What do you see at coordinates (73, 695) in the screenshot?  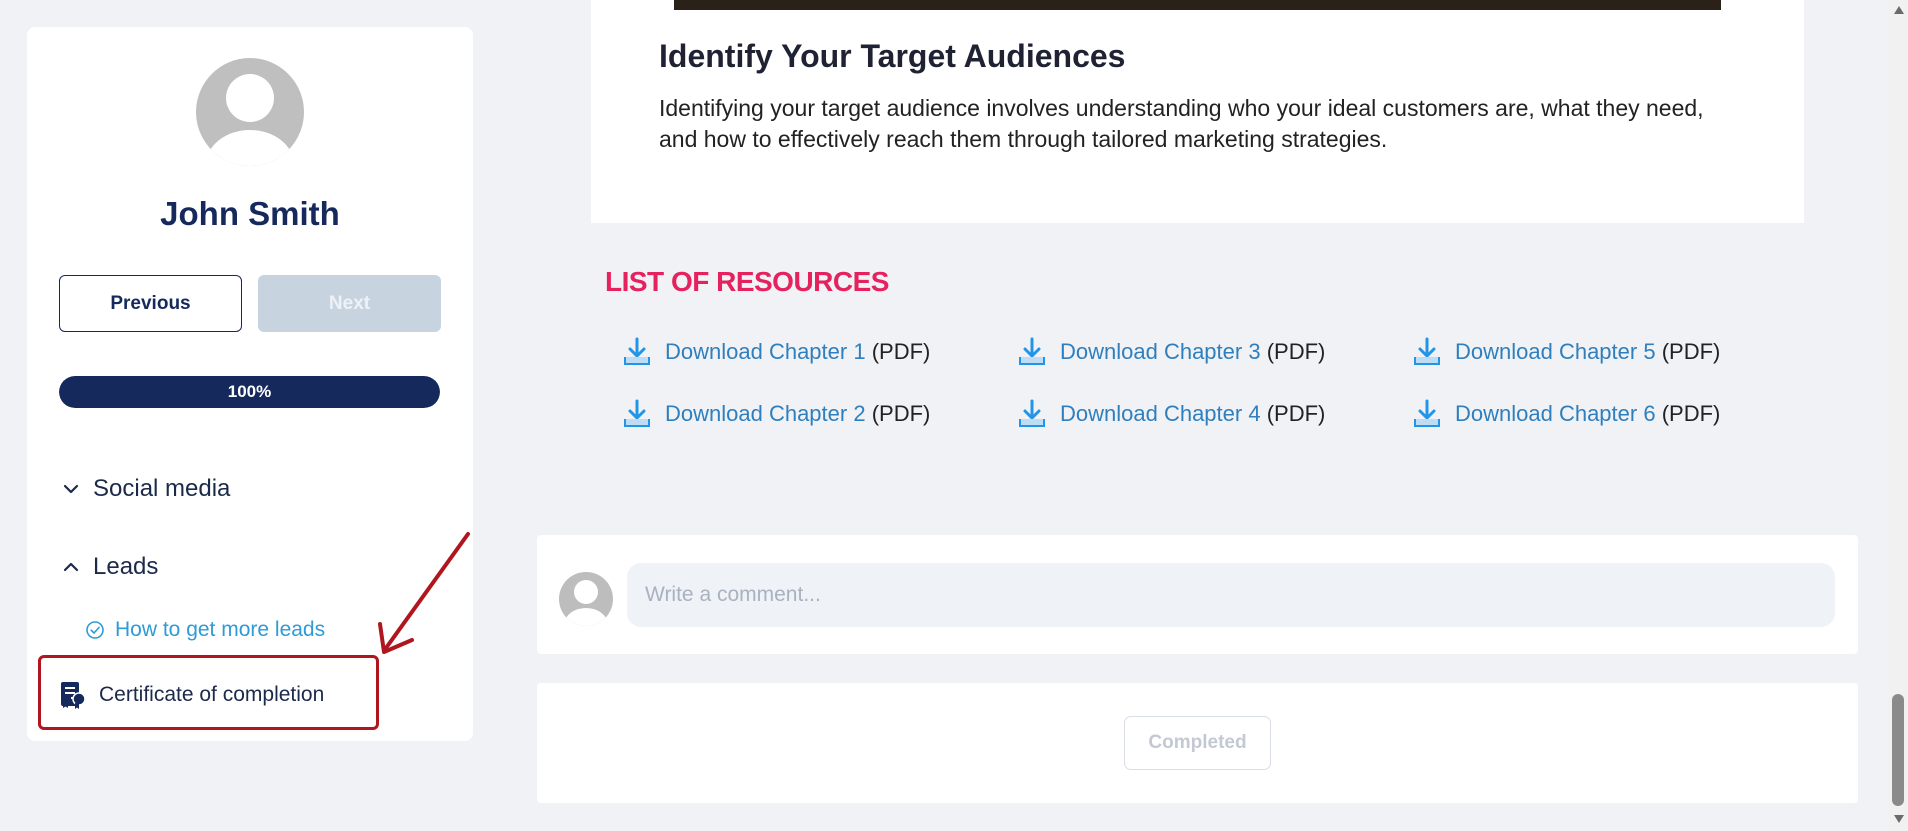 I see `certificate-icon` at bounding box center [73, 695].